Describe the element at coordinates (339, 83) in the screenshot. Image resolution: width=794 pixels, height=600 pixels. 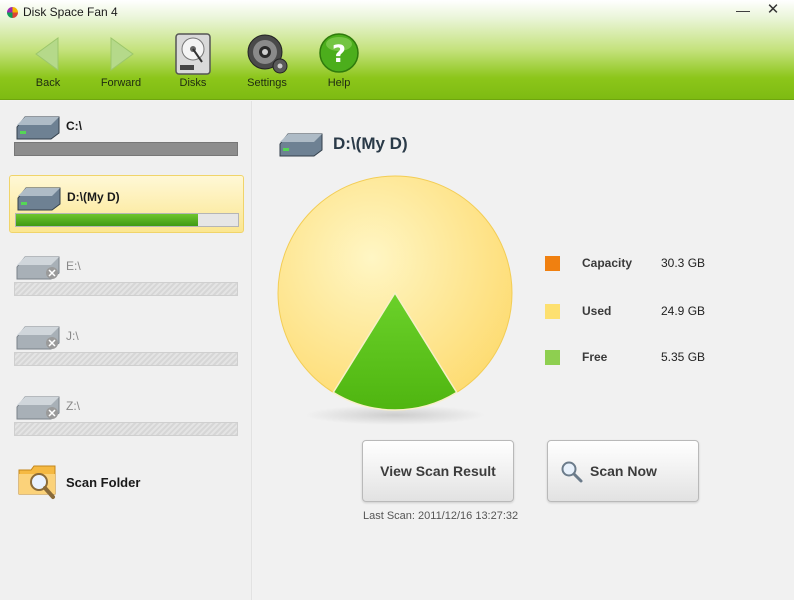
I see `help-label: Help` at that location.